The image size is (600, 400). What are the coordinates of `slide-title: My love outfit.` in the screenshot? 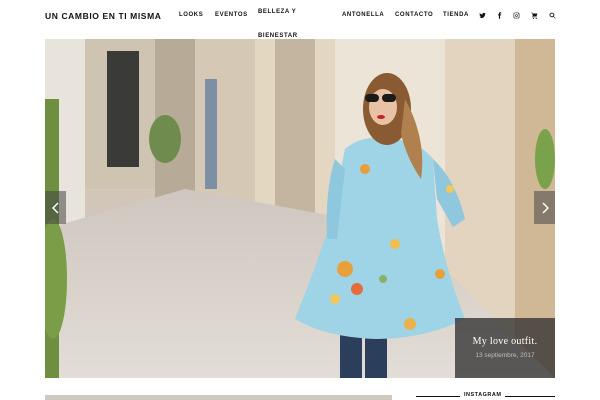 It's located at (505, 341).